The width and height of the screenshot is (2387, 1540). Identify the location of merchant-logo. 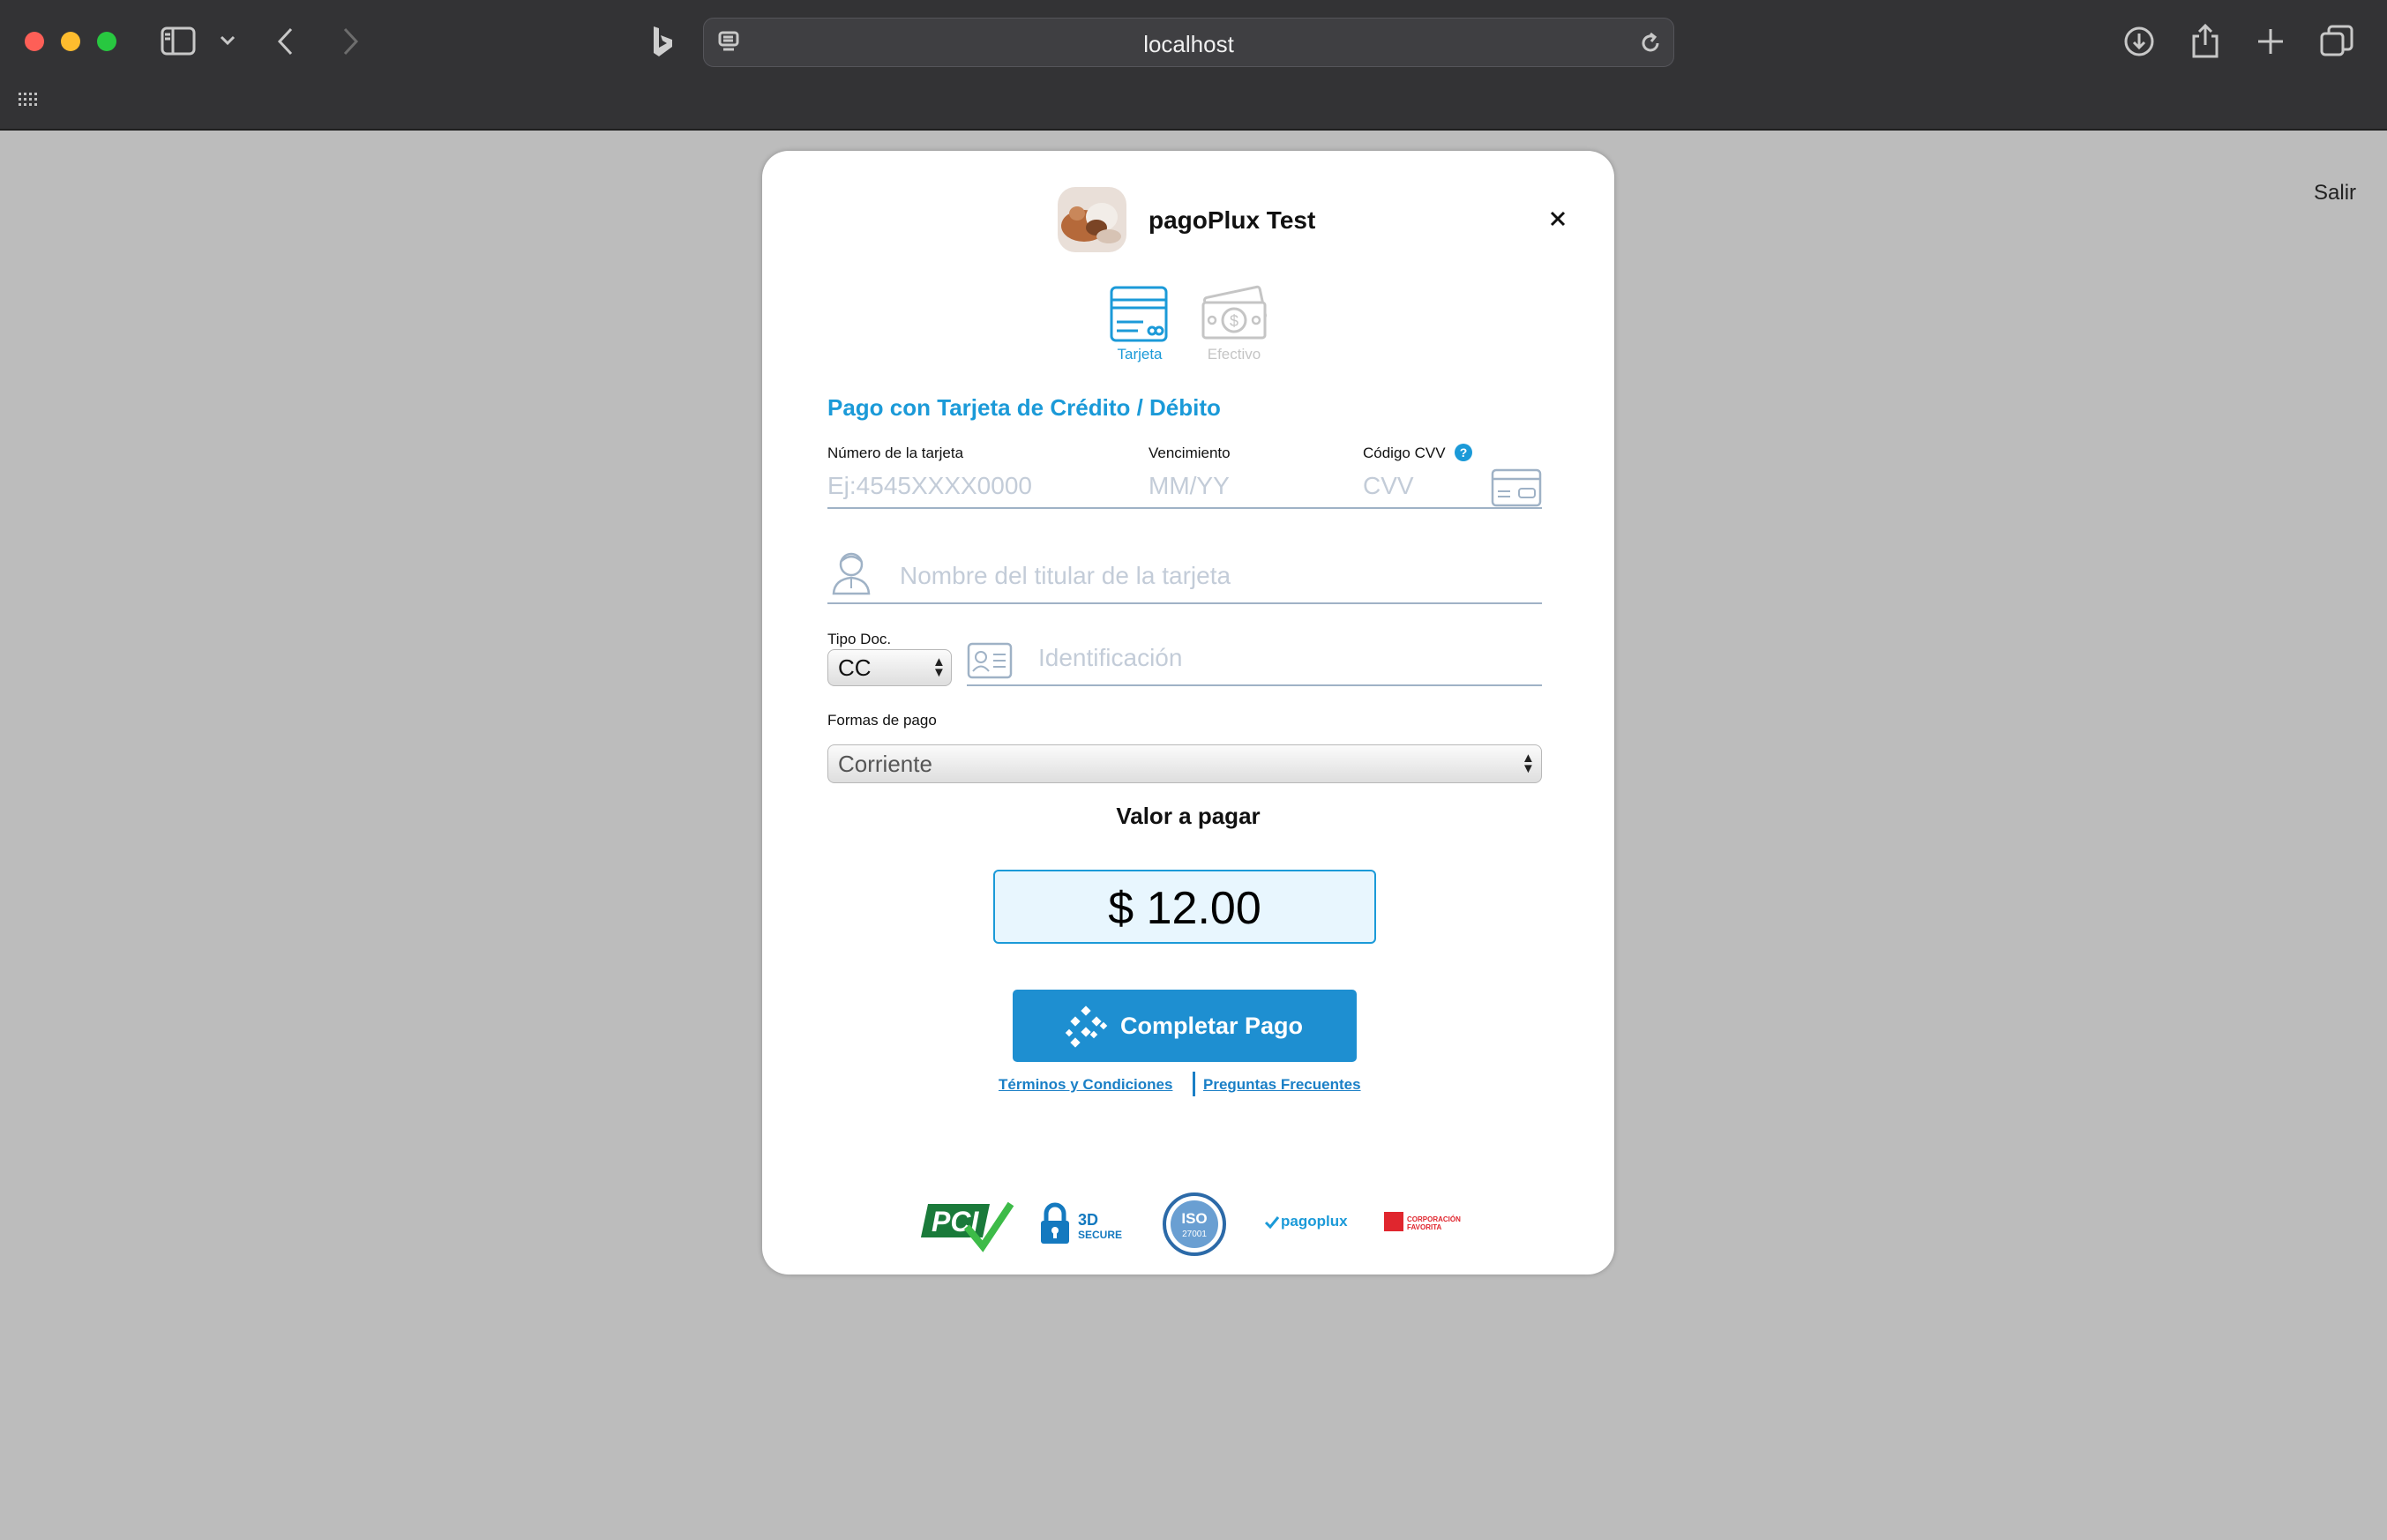
(1092, 219).